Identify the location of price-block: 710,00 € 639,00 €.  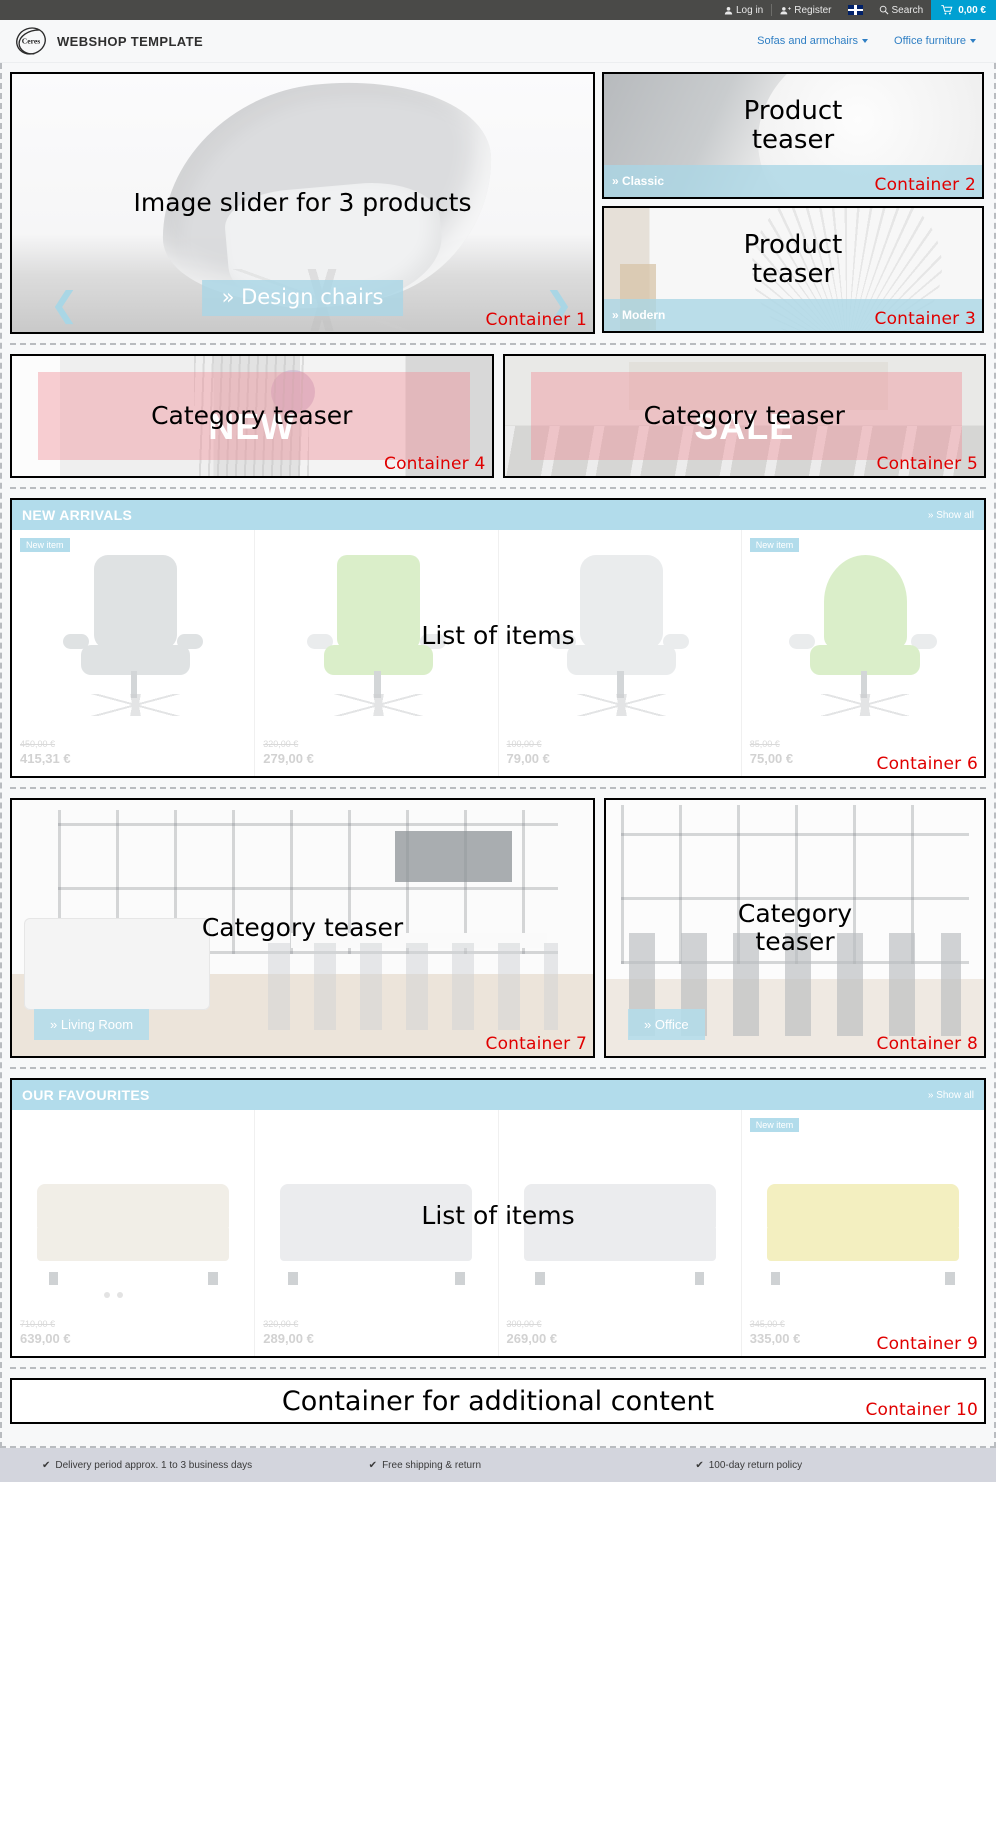
(133, 1332).